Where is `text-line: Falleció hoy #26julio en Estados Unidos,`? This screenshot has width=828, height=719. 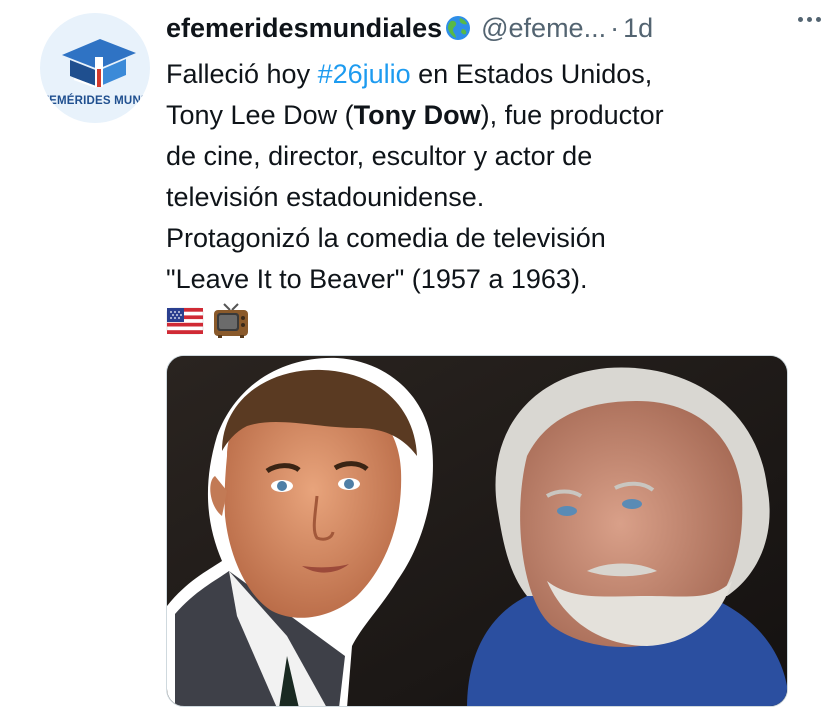
text-line: Falleció hoy #26julio en Estados Unidos, is located at coordinates (481, 74).